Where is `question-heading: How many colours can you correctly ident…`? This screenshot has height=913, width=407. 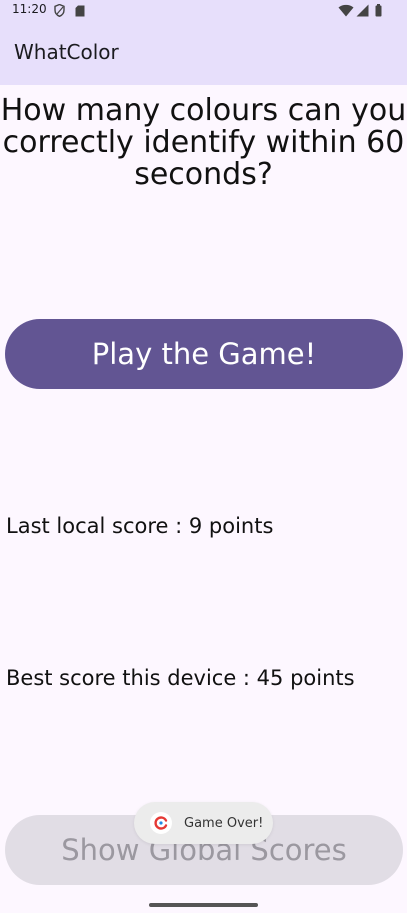
question-heading: How many colours can you correctly ident… is located at coordinates (203, 142).